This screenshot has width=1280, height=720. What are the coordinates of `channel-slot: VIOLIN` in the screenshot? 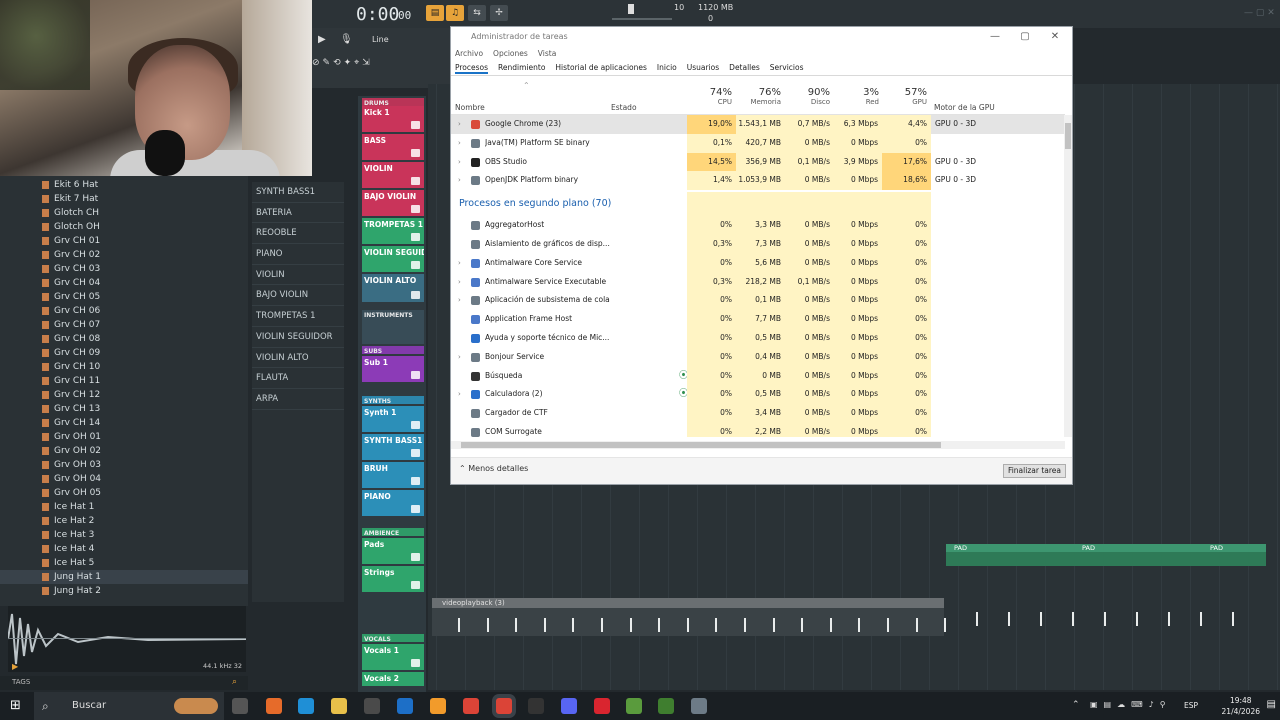 It's located at (393, 175).